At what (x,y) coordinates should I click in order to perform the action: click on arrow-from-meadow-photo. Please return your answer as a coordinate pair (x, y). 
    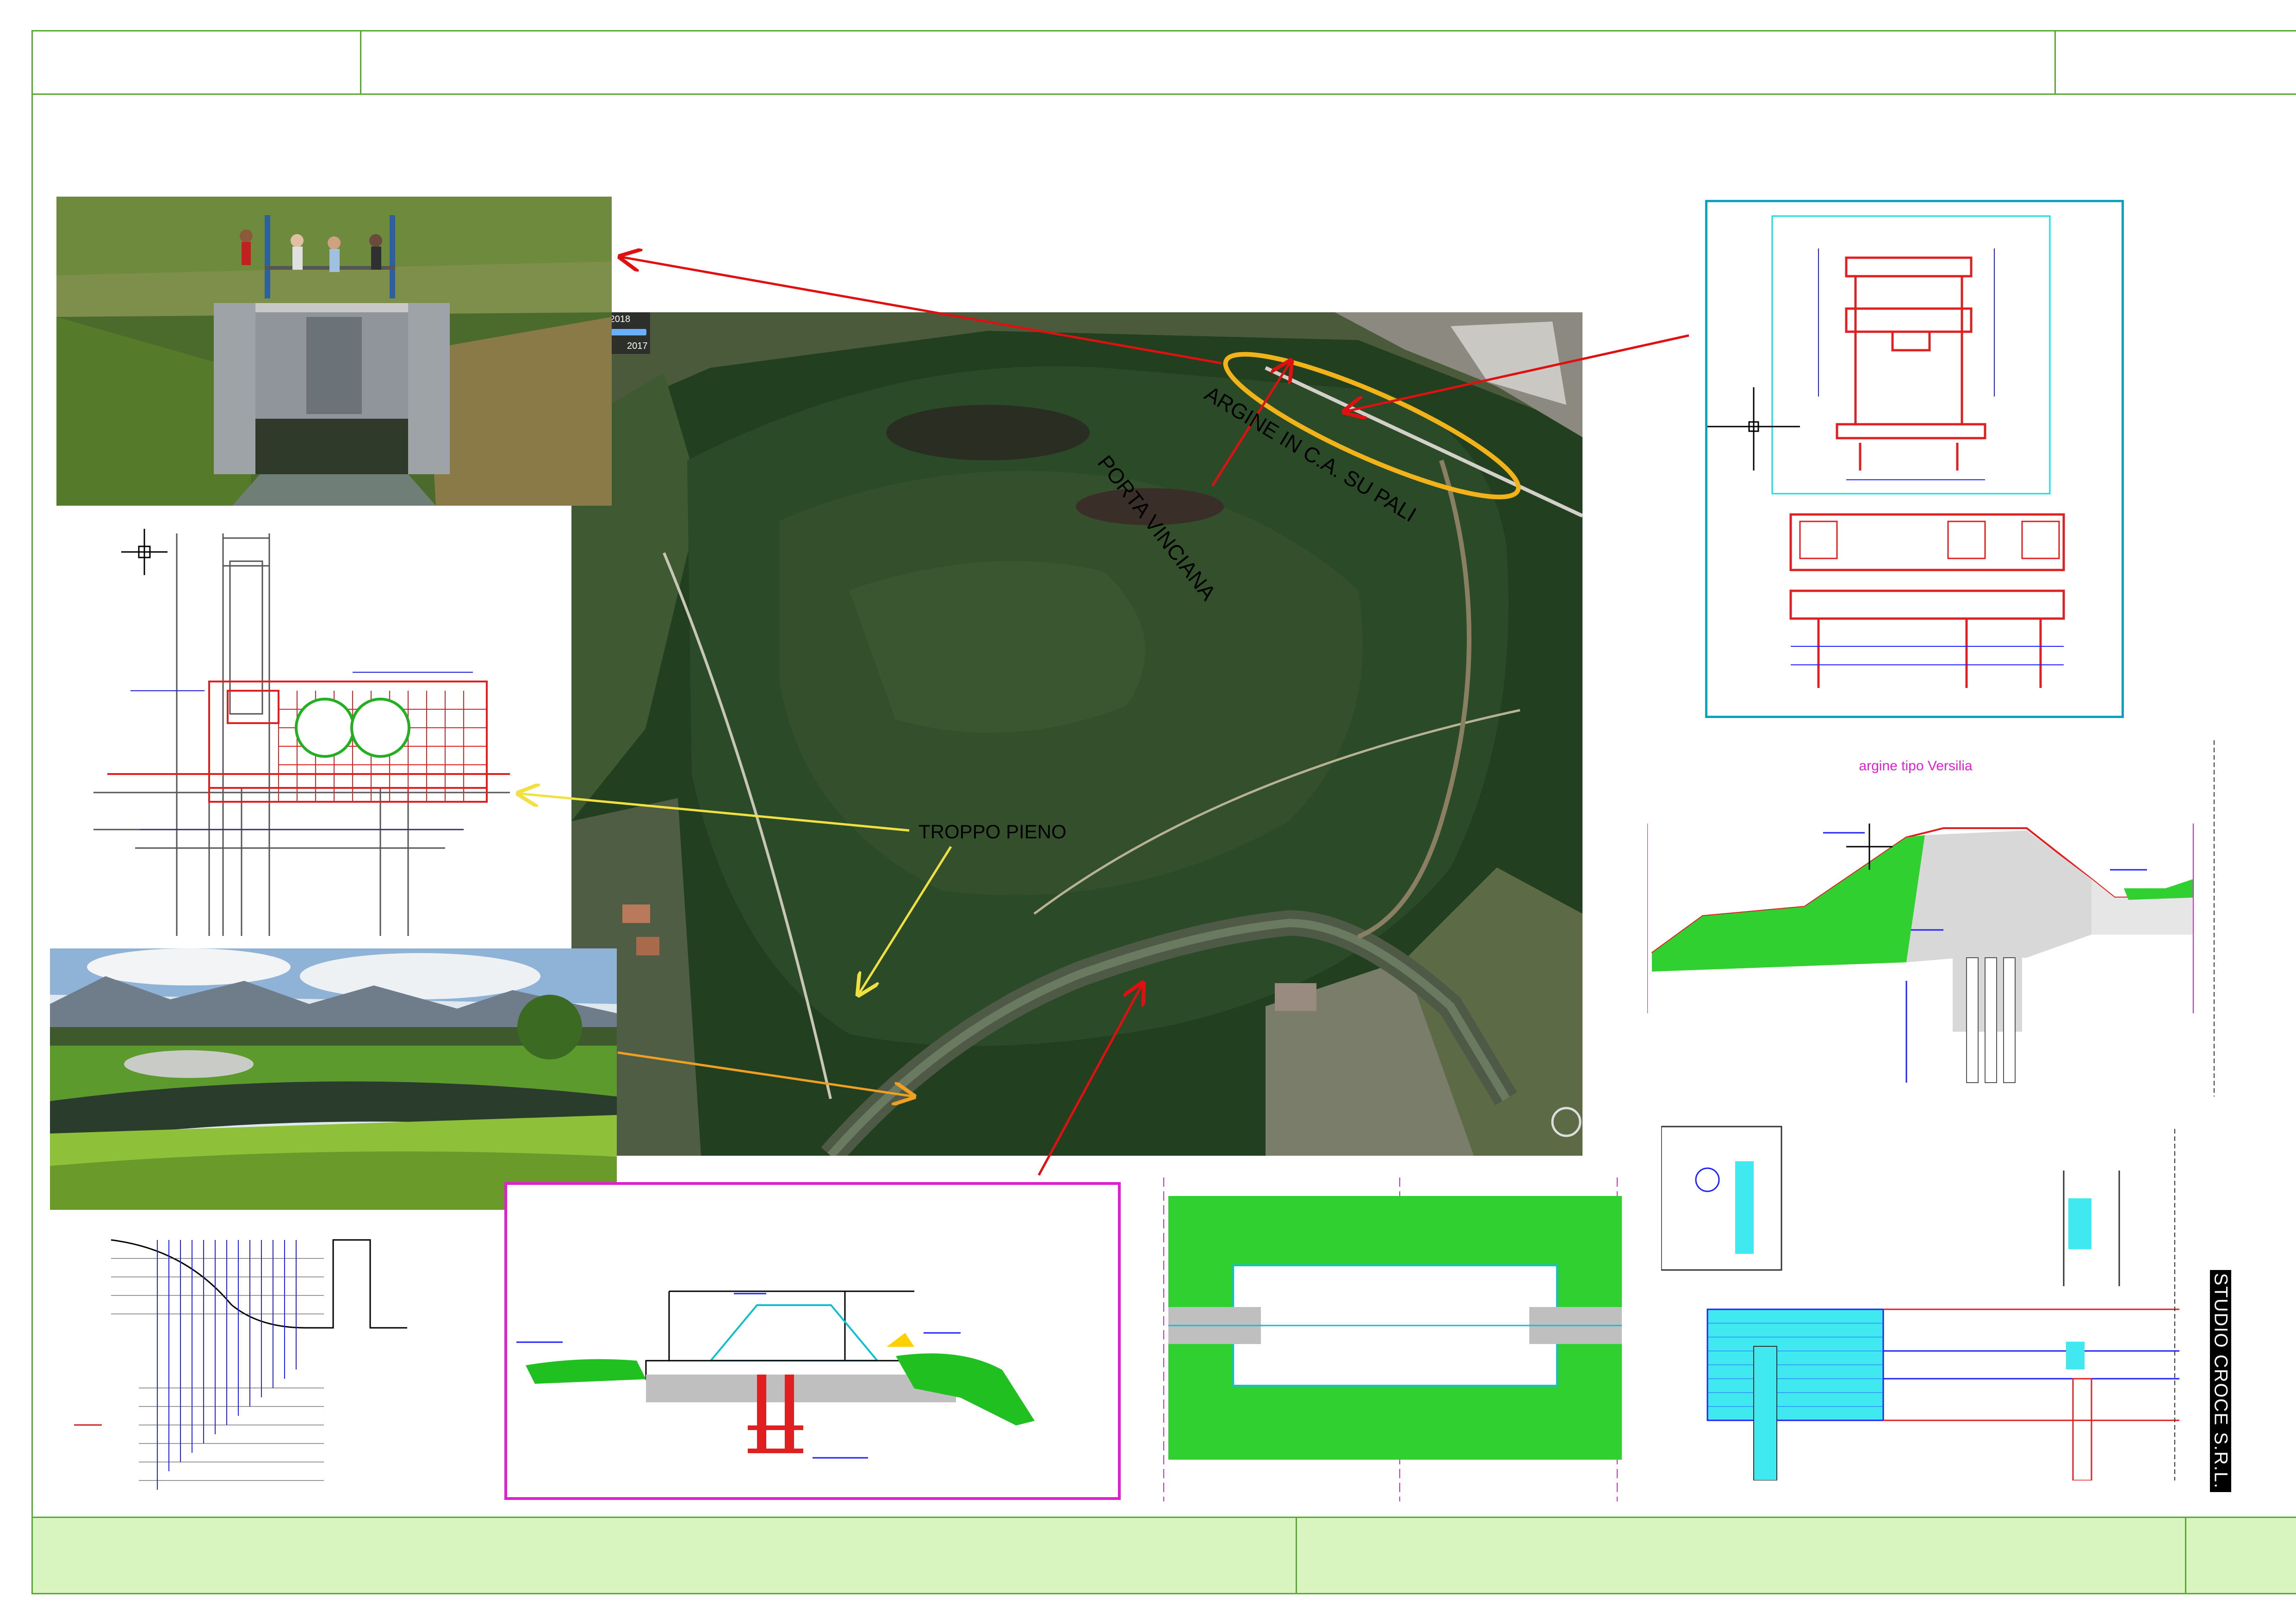
    Looking at the image, I should click on (766, 1073).